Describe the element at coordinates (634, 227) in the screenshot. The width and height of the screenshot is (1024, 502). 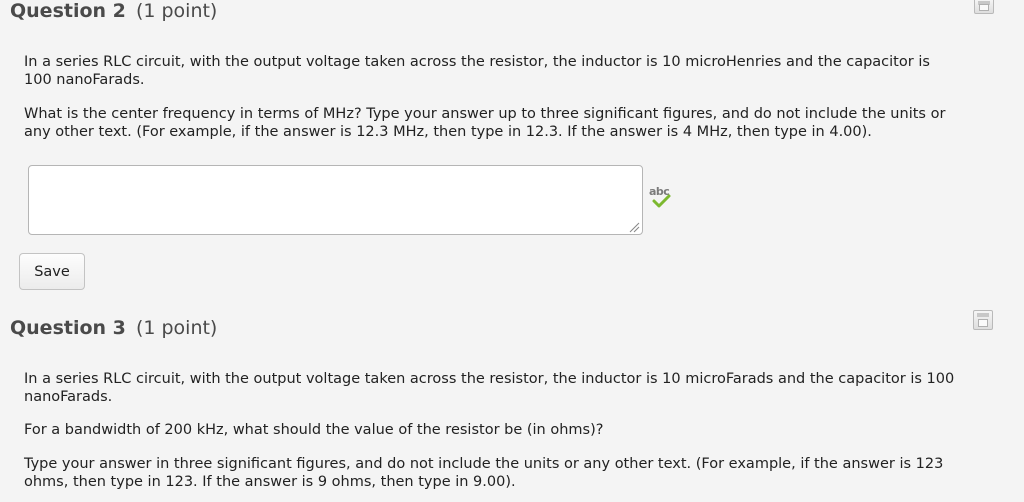
I see `resize-grip-icon` at that location.